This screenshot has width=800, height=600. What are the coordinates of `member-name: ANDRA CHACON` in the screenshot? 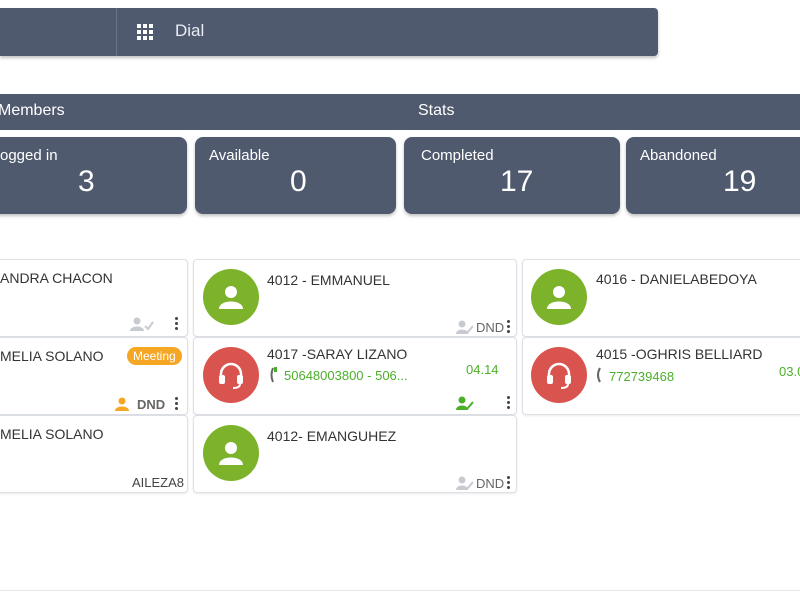 It's located at (56, 278).